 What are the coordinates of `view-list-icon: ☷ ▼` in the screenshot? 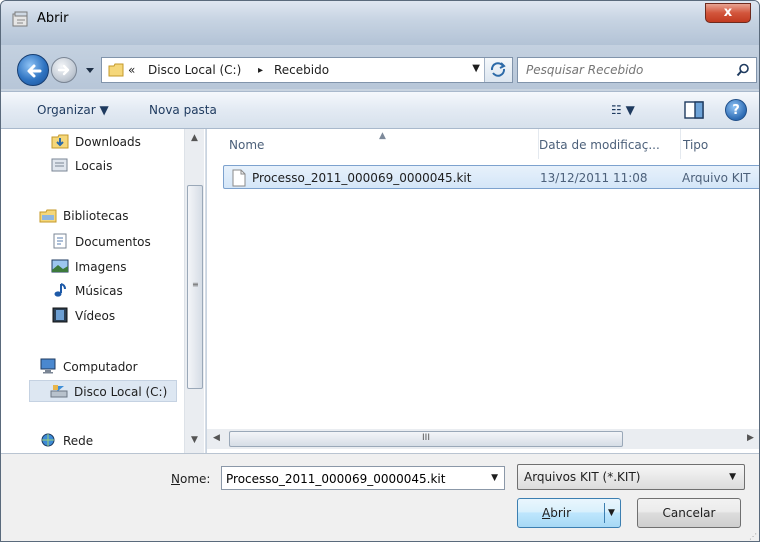 It's located at (623, 110).